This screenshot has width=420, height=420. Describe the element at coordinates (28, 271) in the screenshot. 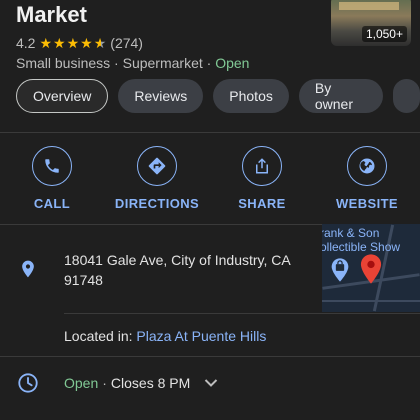

I see `location-pin-icon` at that location.